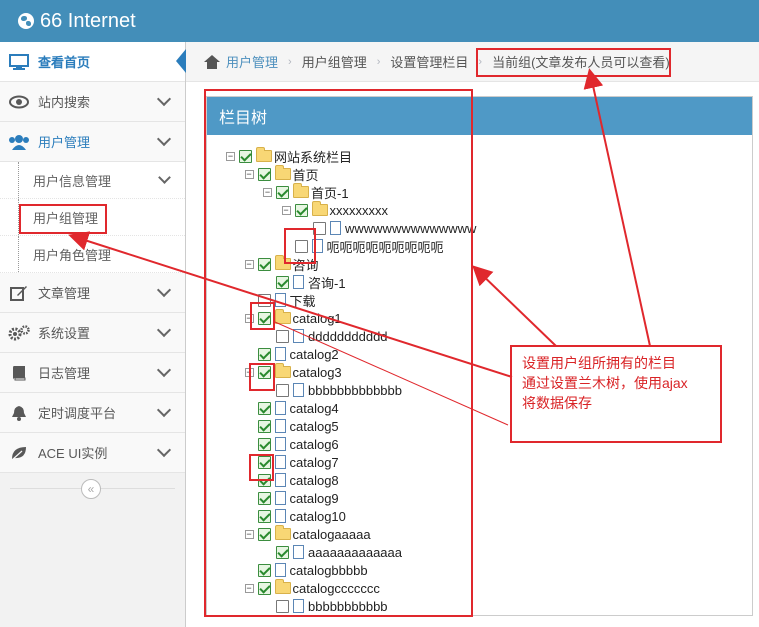 Image resolution: width=759 pixels, height=627 pixels. Describe the element at coordinates (355, 552) in the screenshot. I see `tree-node-label: aaaaaaaaaaaaa` at that location.